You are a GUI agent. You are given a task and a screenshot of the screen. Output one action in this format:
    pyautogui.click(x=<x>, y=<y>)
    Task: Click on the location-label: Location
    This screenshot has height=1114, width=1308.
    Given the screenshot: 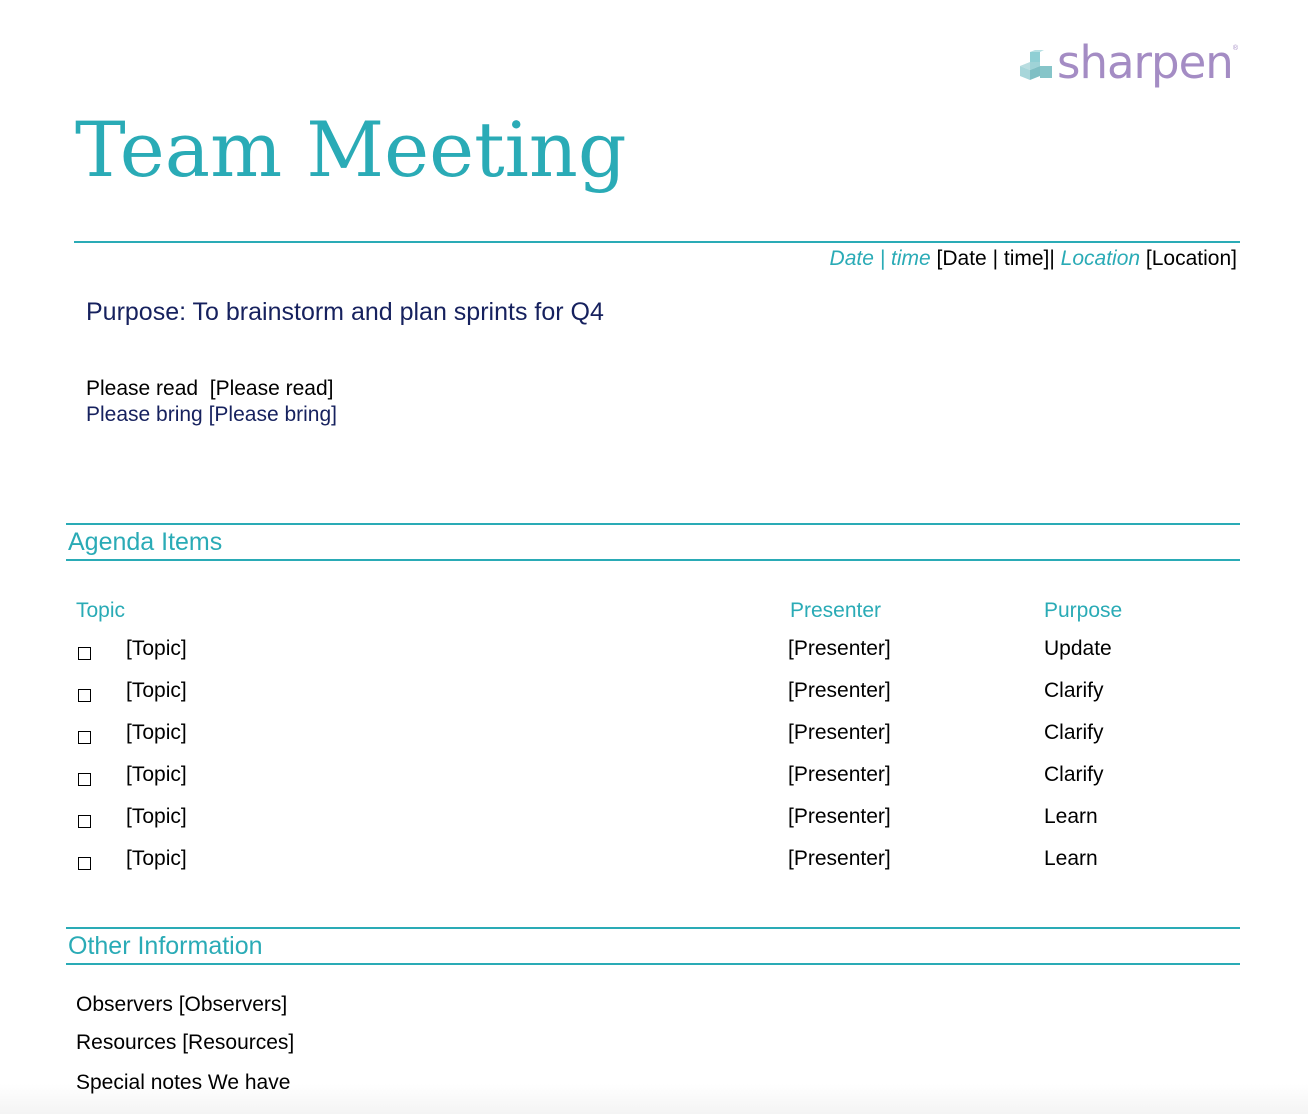 What is the action you would take?
    pyautogui.click(x=1100, y=258)
    